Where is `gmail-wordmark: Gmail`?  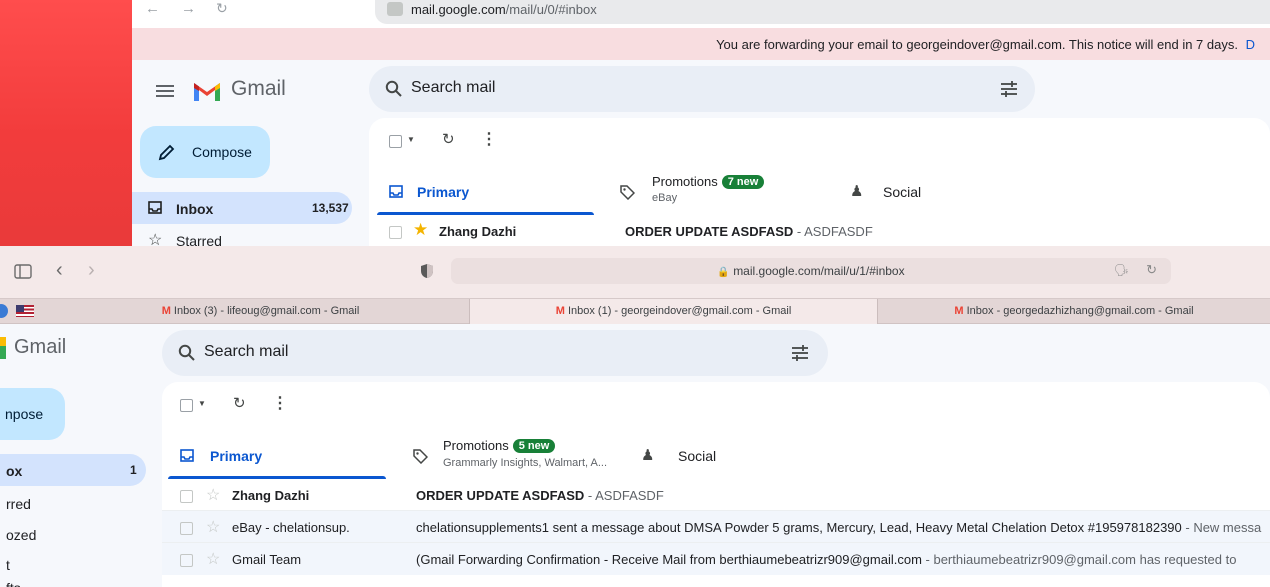
gmail-wordmark: Gmail is located at coordinates (258, 88).